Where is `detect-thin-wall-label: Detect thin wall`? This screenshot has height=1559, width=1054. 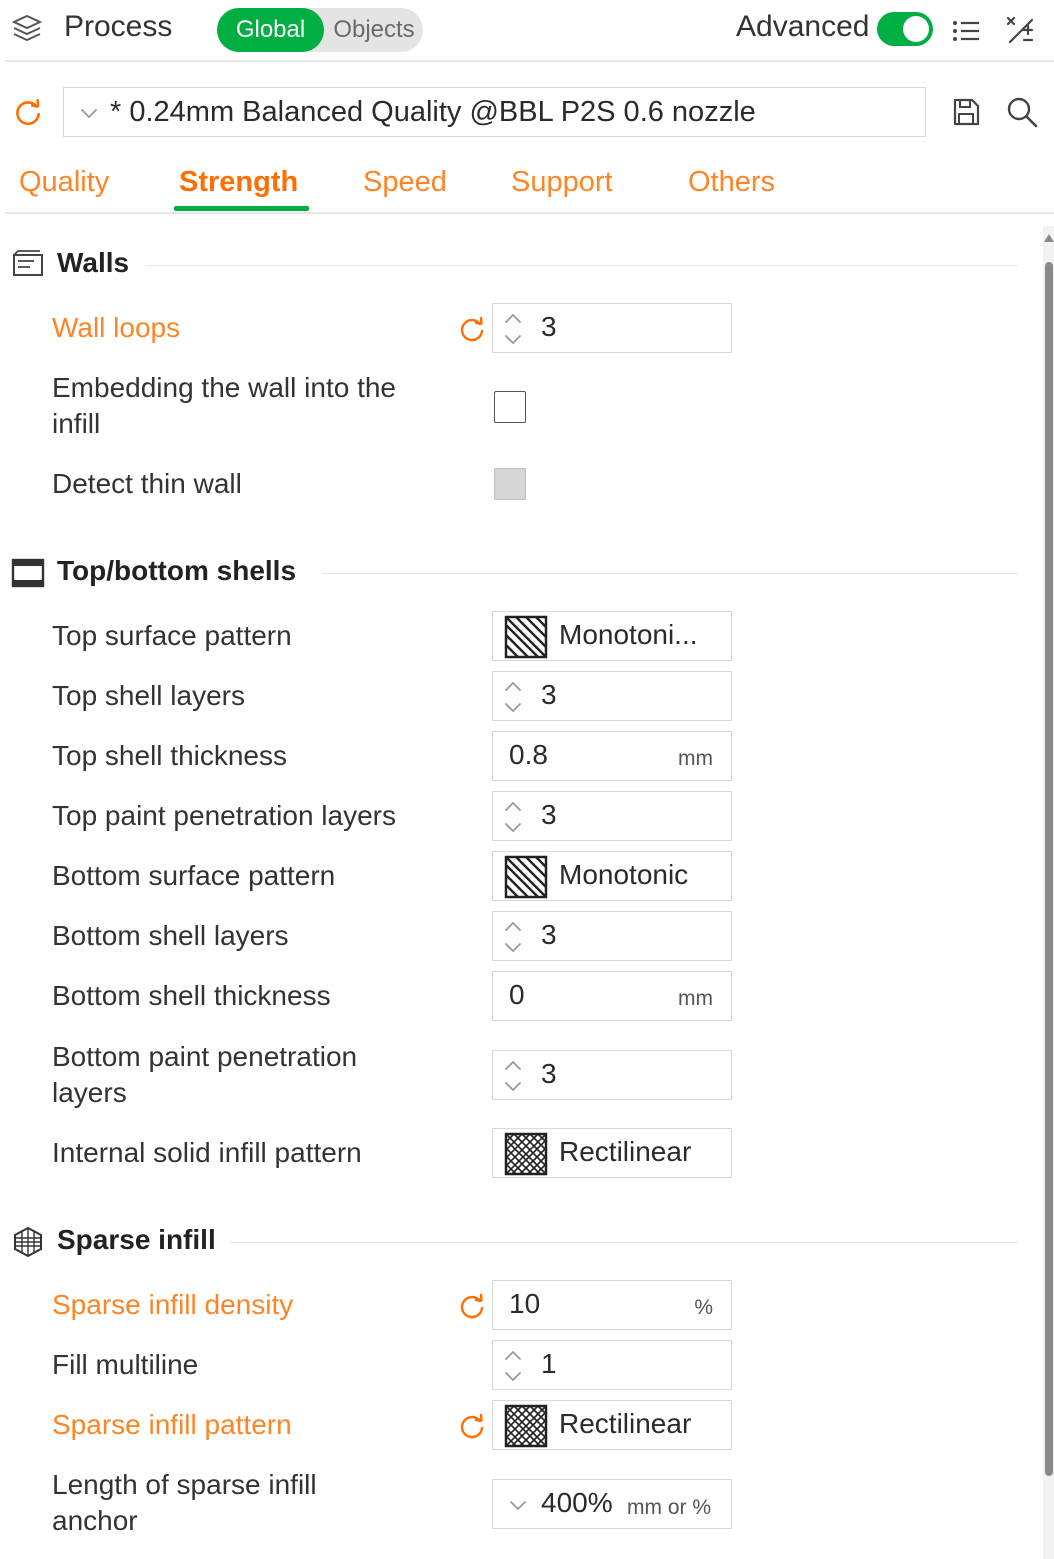
detect-thin-wall-label: Detect thin wall is located at coordinates (147, 483).